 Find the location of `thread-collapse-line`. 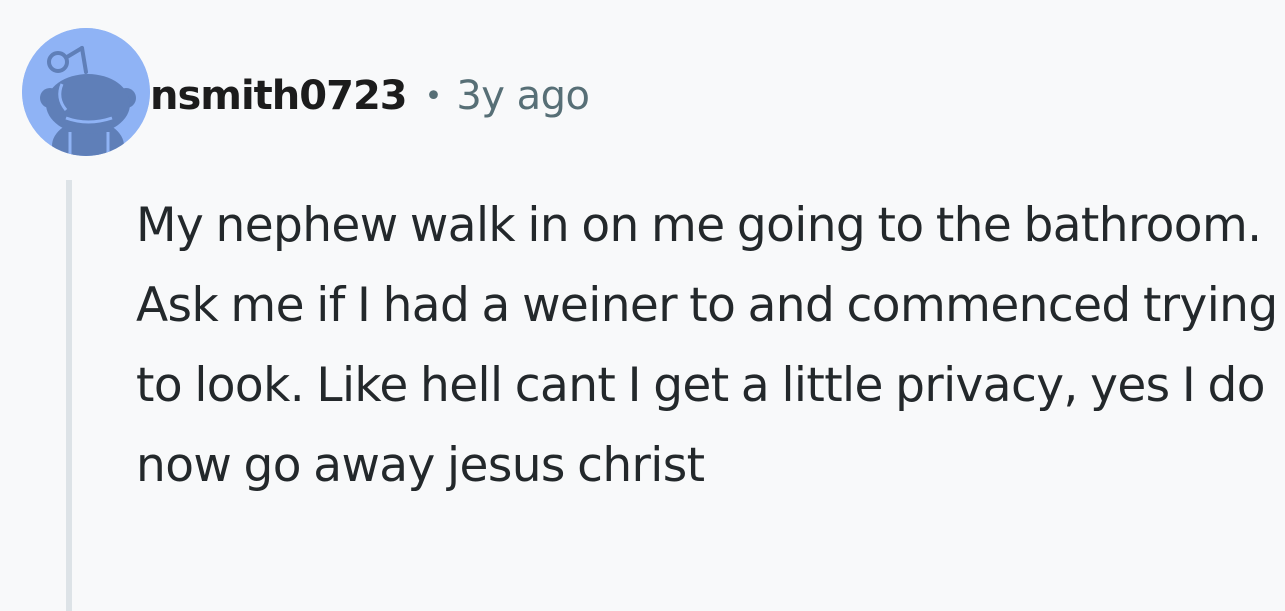

thread-collapse-line is located at coordinates (69, 395).